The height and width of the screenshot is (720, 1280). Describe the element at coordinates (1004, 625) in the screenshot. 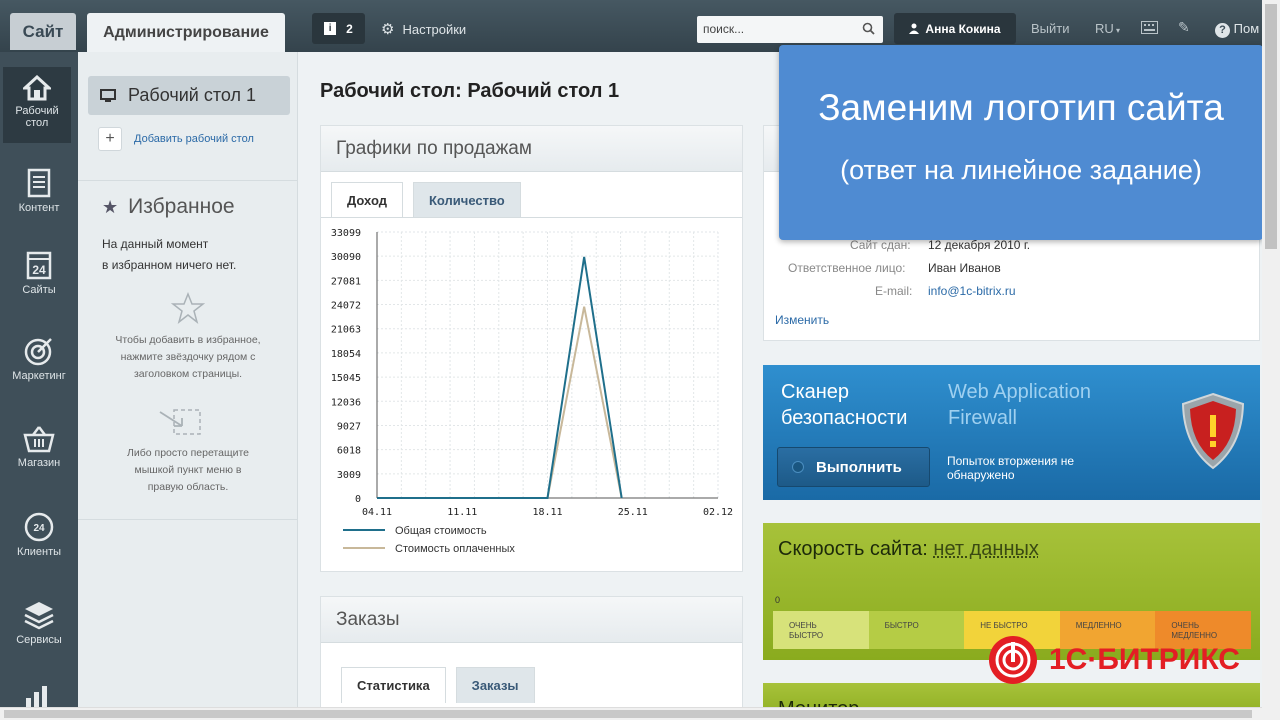

I see `speed-scale-label: НЕ БЫСТРО` at that location.